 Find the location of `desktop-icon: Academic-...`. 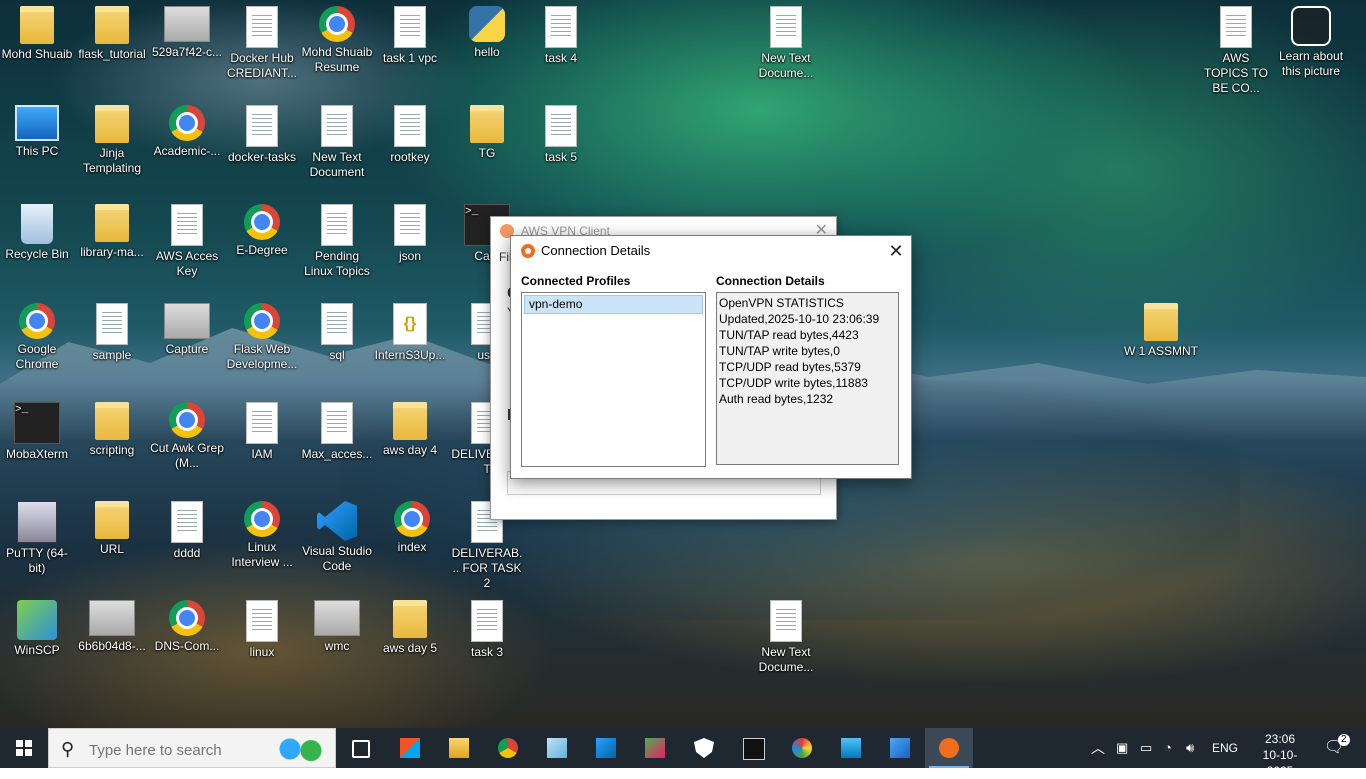

desktop-icon: Academic-... is located at coordinates (187, 129).